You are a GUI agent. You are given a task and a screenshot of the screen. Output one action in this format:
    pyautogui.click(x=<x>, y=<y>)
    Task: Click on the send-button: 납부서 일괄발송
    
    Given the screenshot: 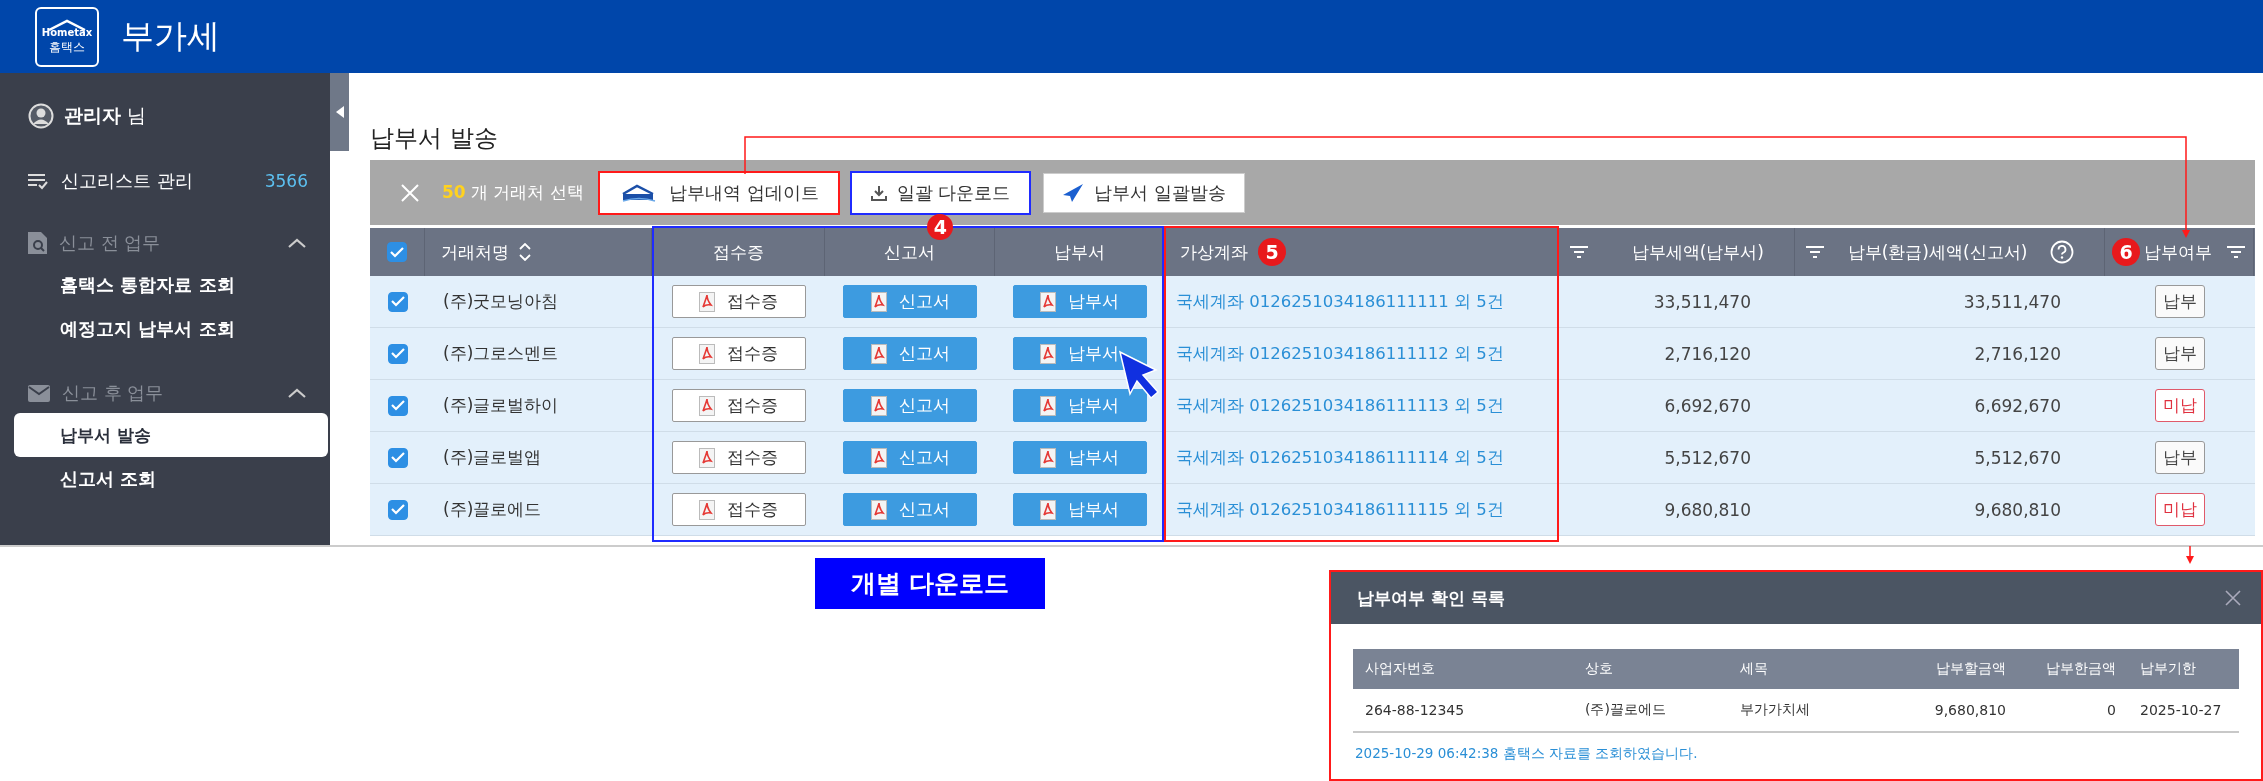 What is the action you would take?
    pyautogui.click(x=1144, y=192)
    